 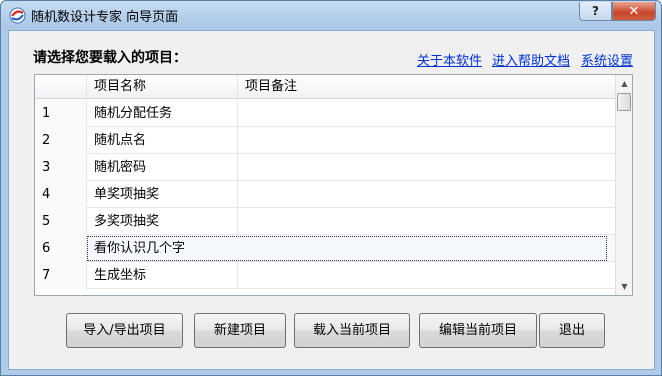 I want to click on prompt-label: 请选择您要载入的项目：, so click(x=110, y=58).